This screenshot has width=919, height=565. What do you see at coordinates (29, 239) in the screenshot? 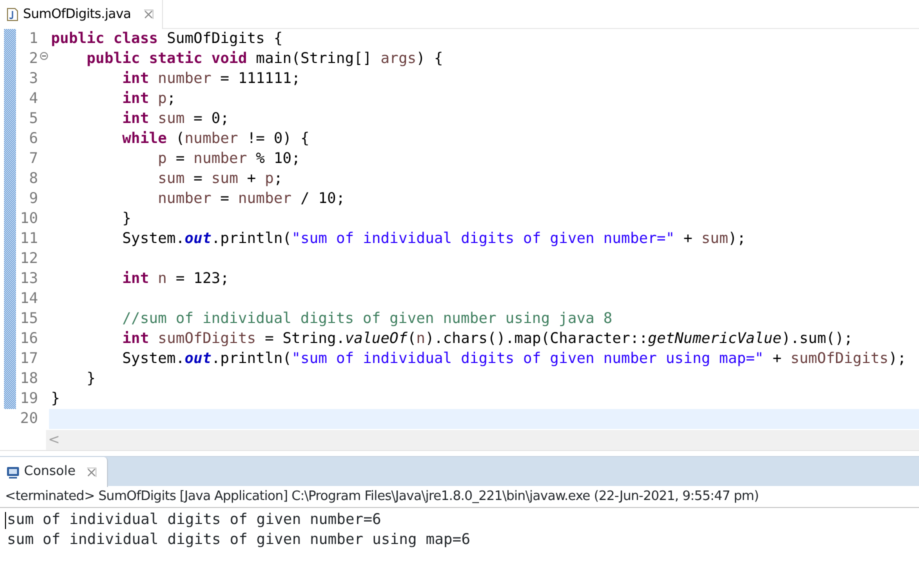
I see `line-number: 11` at bounding box center [29, 239].